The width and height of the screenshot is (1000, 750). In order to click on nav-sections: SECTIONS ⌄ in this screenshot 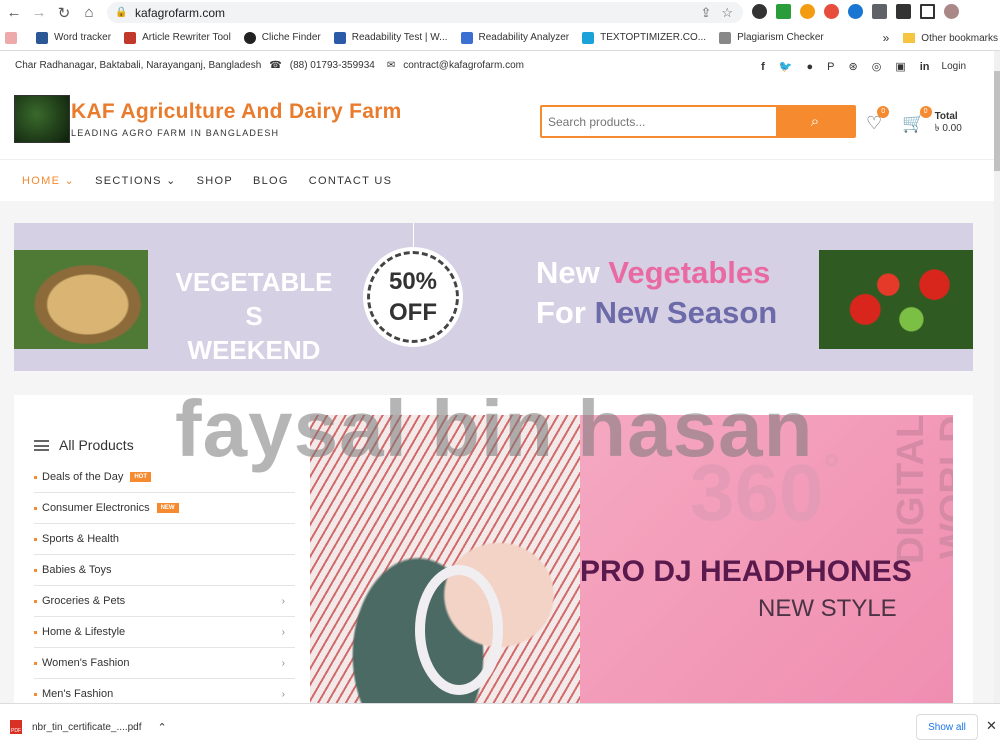, I will do `click(136, 180)`.